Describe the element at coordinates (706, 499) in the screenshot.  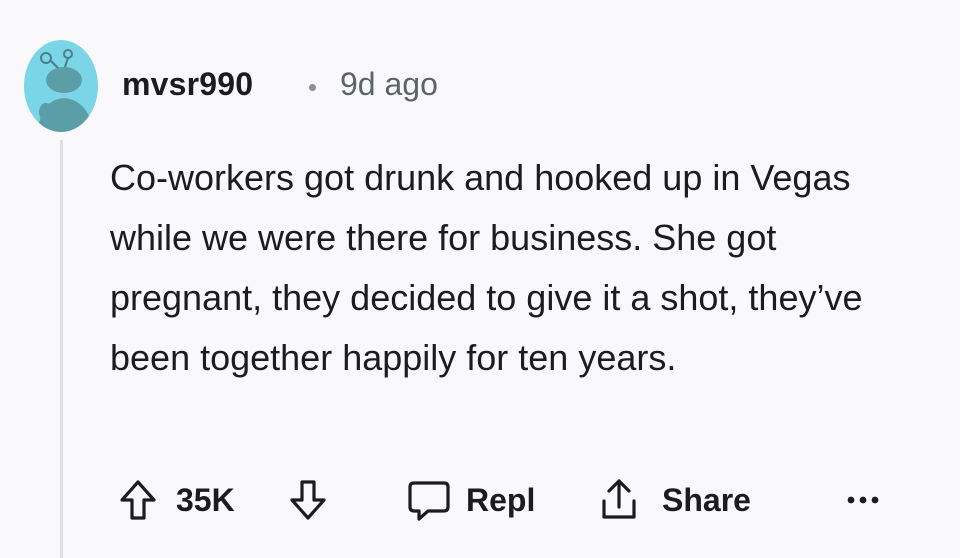
I see `share-label: Share` at that location.